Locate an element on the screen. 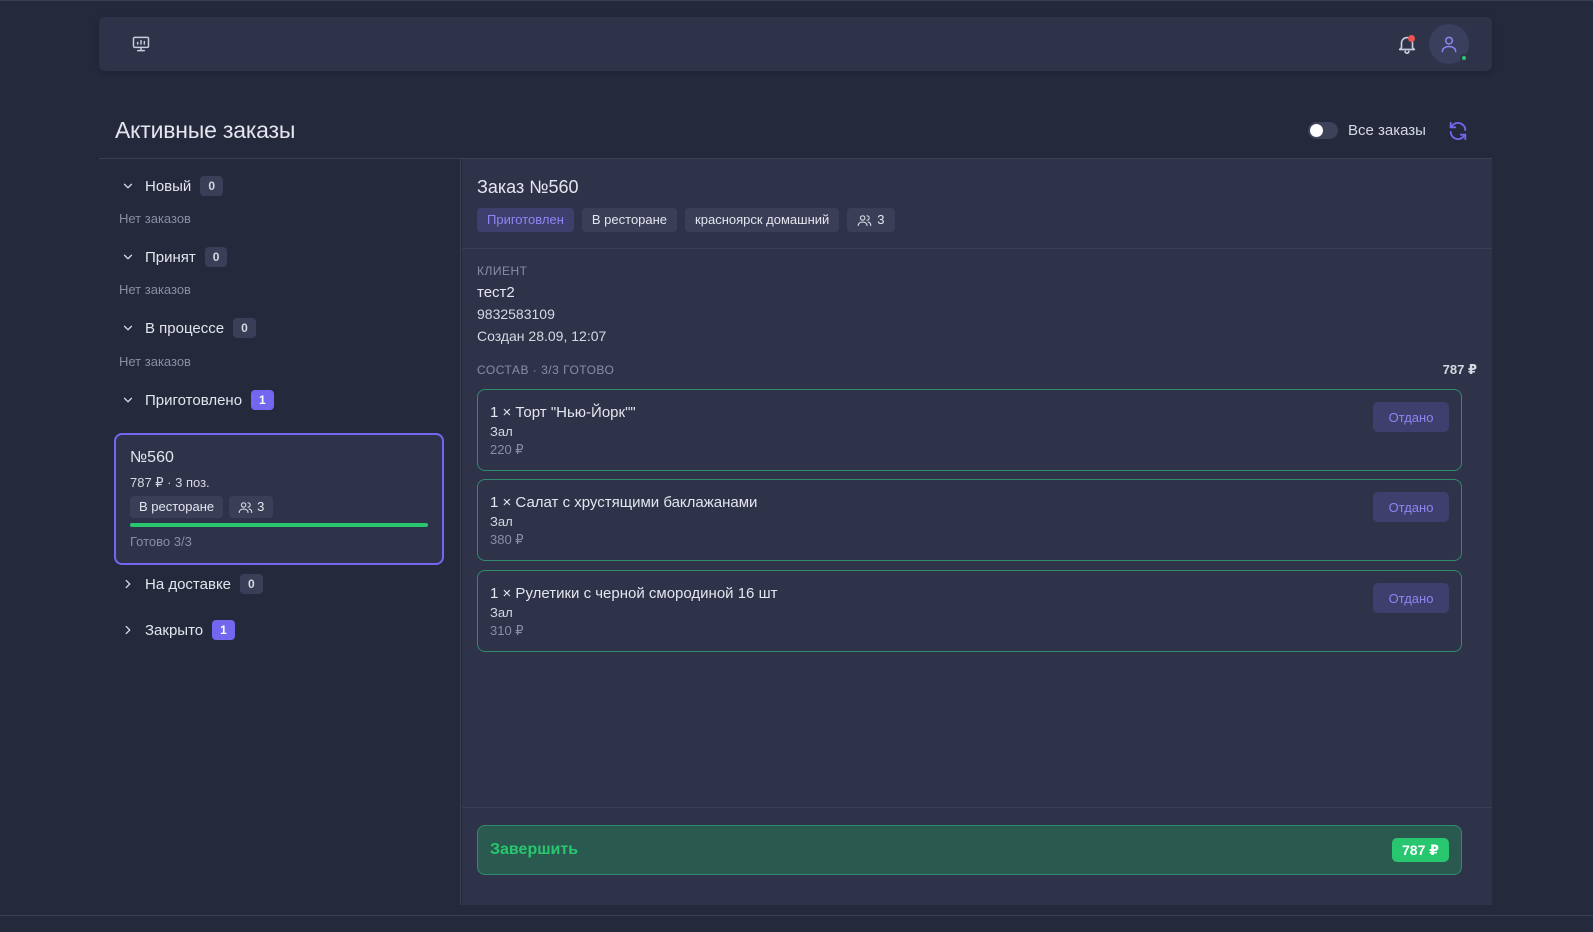  monitor-icon is located at coordinates (141, 44).